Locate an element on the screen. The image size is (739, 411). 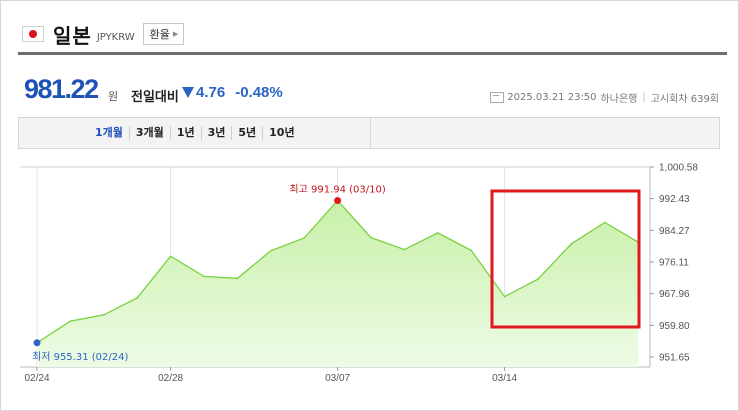
period-tabs: 1개월 3개월 1년 3년 5년 10년 is located at coordinates (369, 133).